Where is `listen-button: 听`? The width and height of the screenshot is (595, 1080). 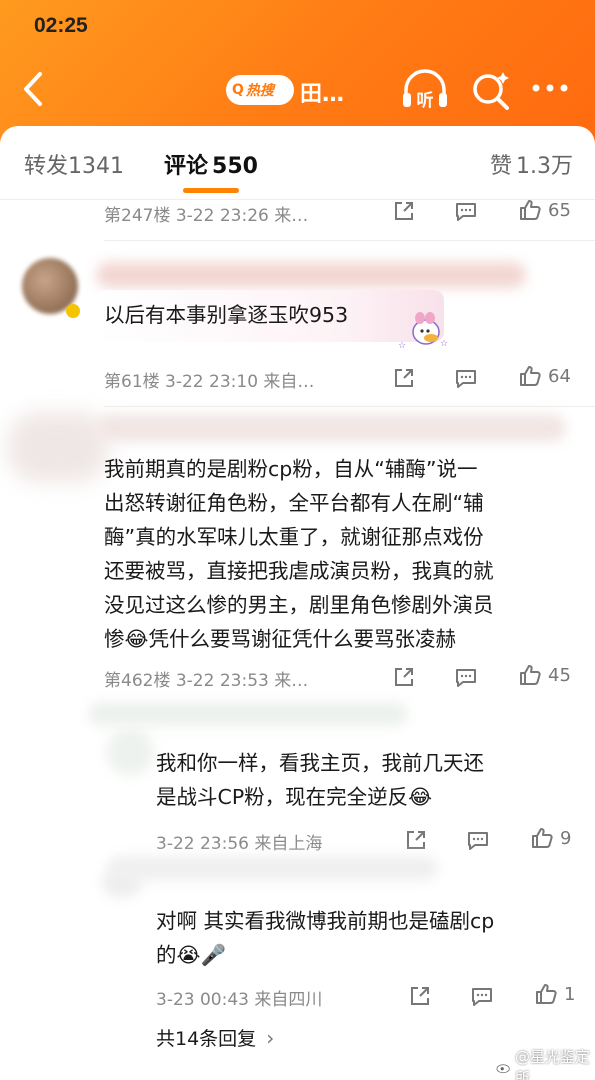
listen-button: 听 is located at coordinates (425, 90).